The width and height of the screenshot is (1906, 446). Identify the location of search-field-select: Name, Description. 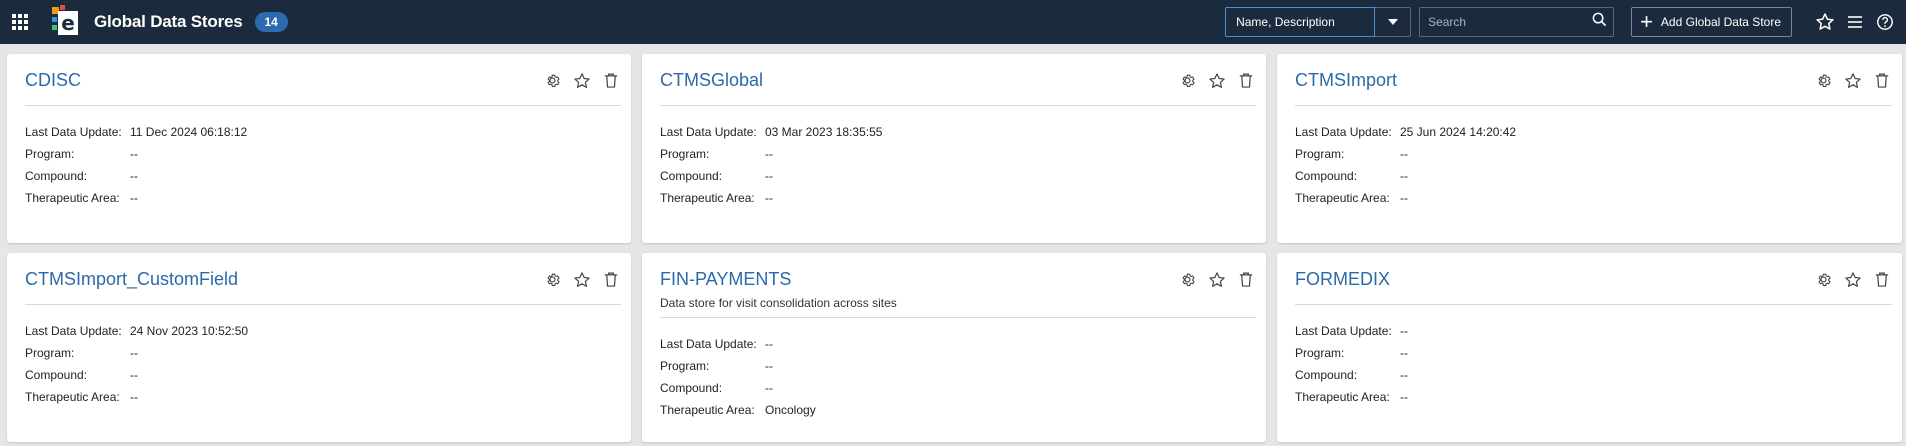
(1300, 22).